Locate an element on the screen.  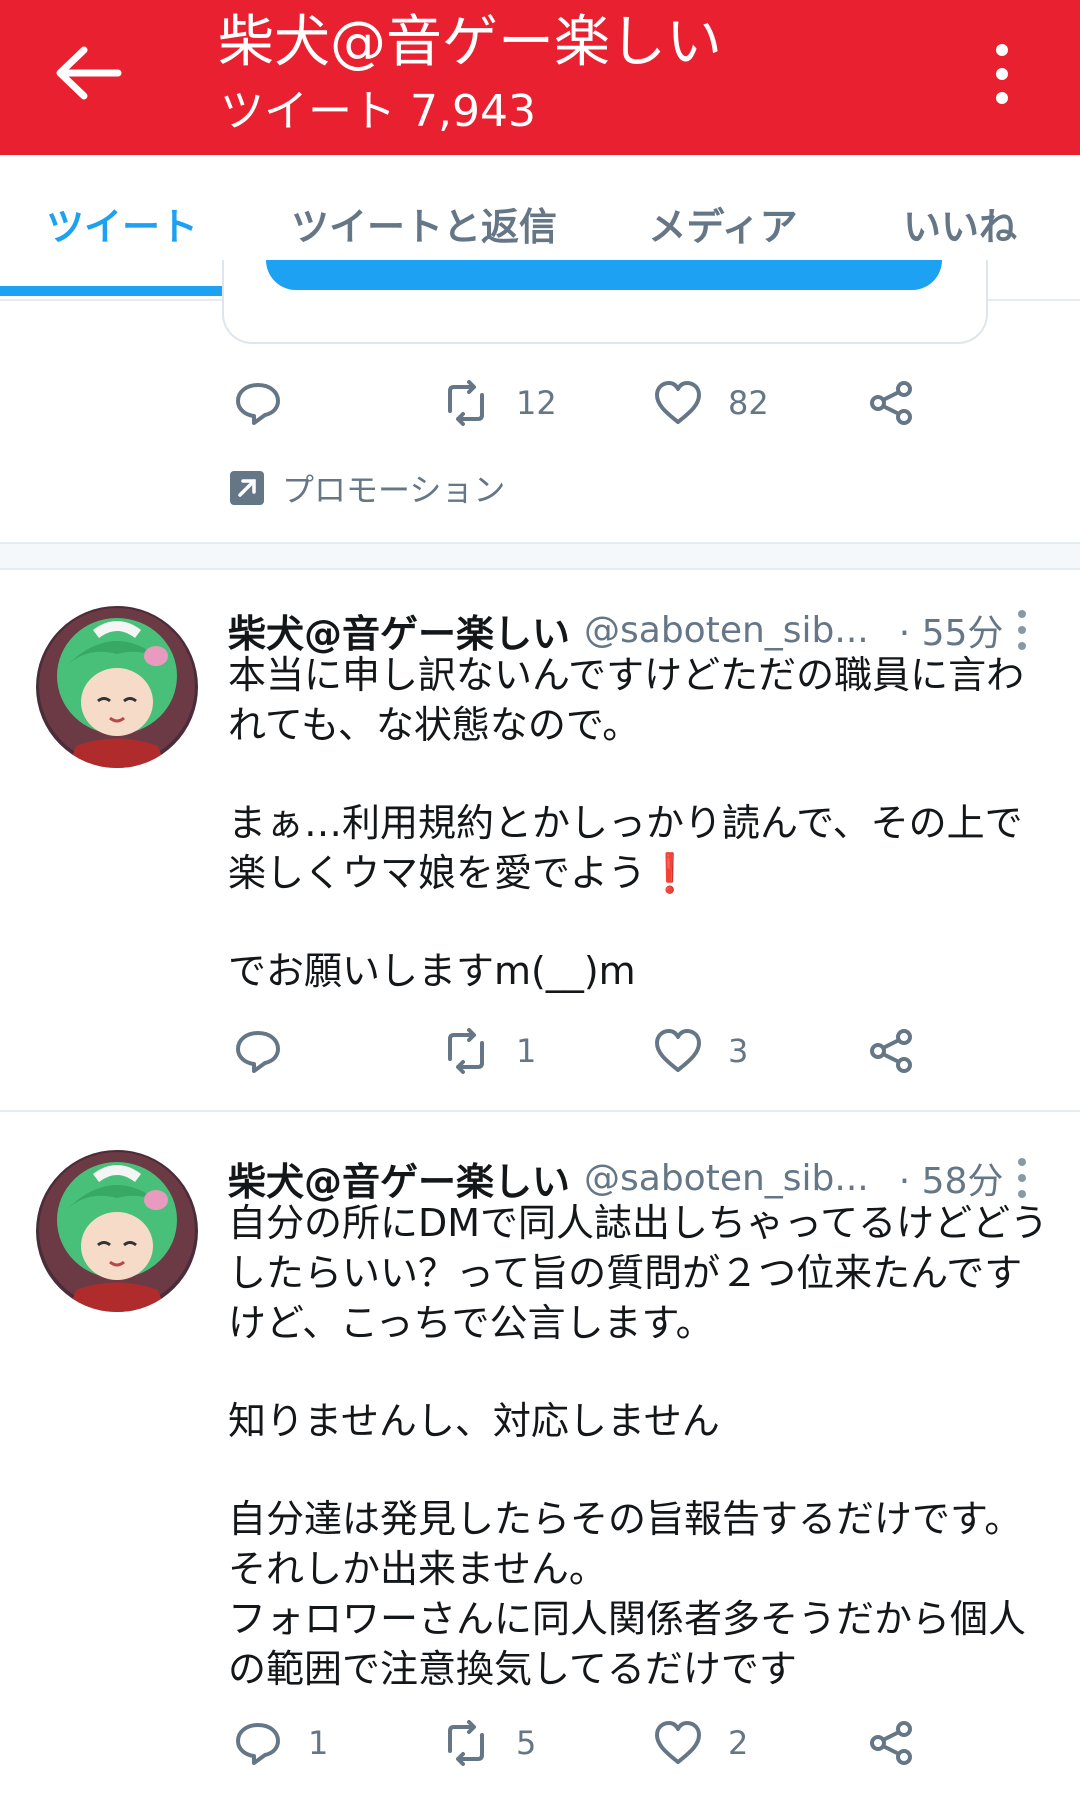
like-count: 2 is located at coordinates (738, 1743).